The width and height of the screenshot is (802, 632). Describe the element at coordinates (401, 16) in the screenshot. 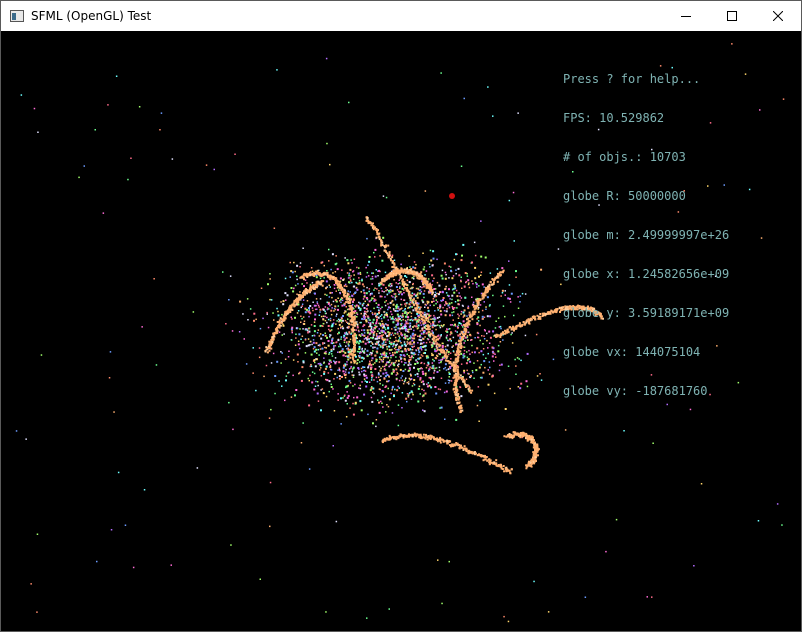

I see `title-bar: SFML (OpenGL) Test` at that location.